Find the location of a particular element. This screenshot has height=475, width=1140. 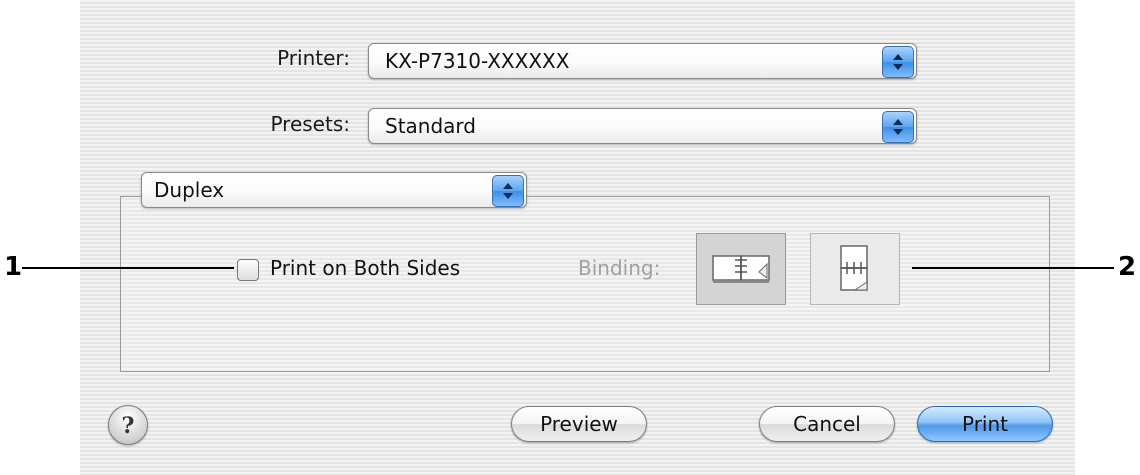

printer-value: KX-P7310-XXXXXX is located at coordinates (477, 61).